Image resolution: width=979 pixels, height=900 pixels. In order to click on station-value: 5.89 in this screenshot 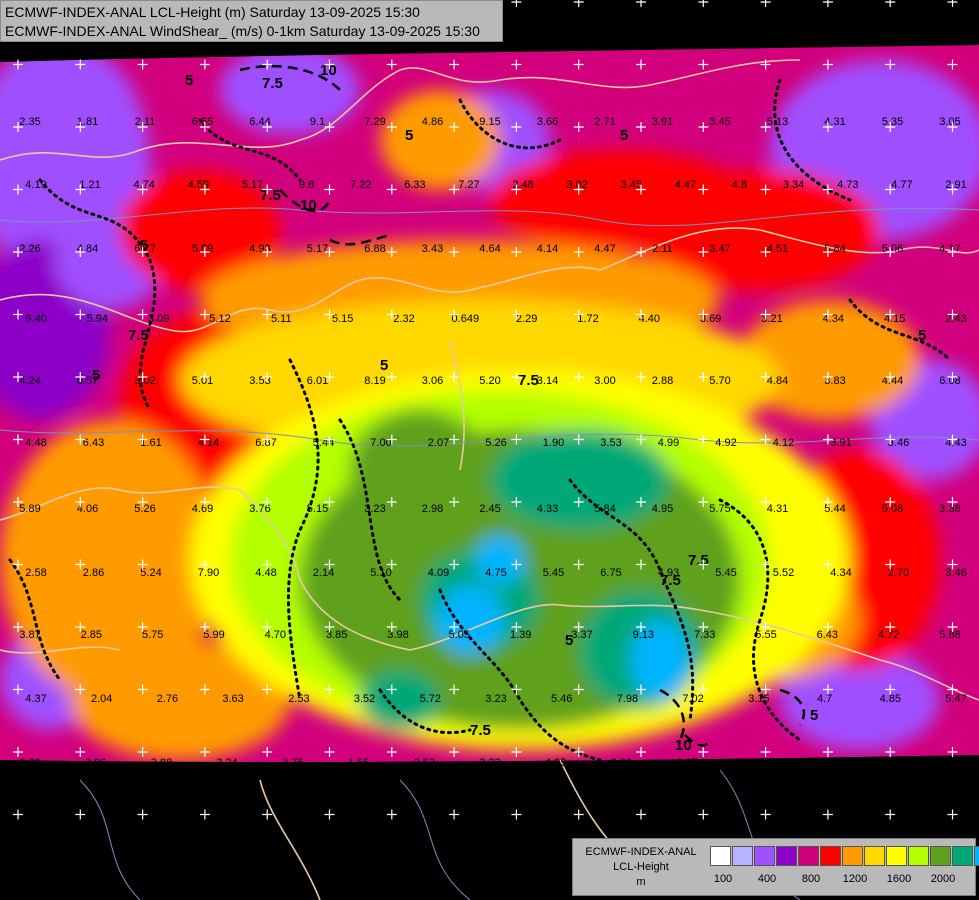, I will do `click(202, 249)`.